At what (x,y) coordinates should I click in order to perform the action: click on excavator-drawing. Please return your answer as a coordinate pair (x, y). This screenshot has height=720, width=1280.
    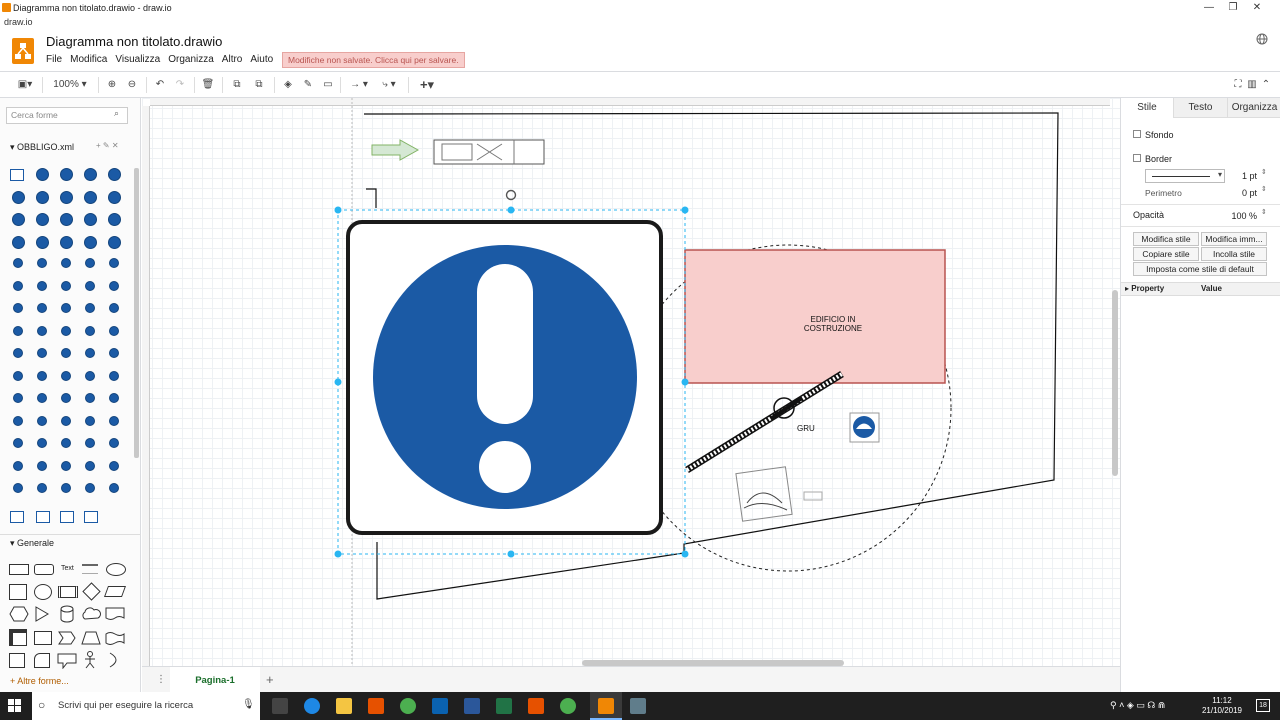
    Looking at the image, I should click on (779, 494).